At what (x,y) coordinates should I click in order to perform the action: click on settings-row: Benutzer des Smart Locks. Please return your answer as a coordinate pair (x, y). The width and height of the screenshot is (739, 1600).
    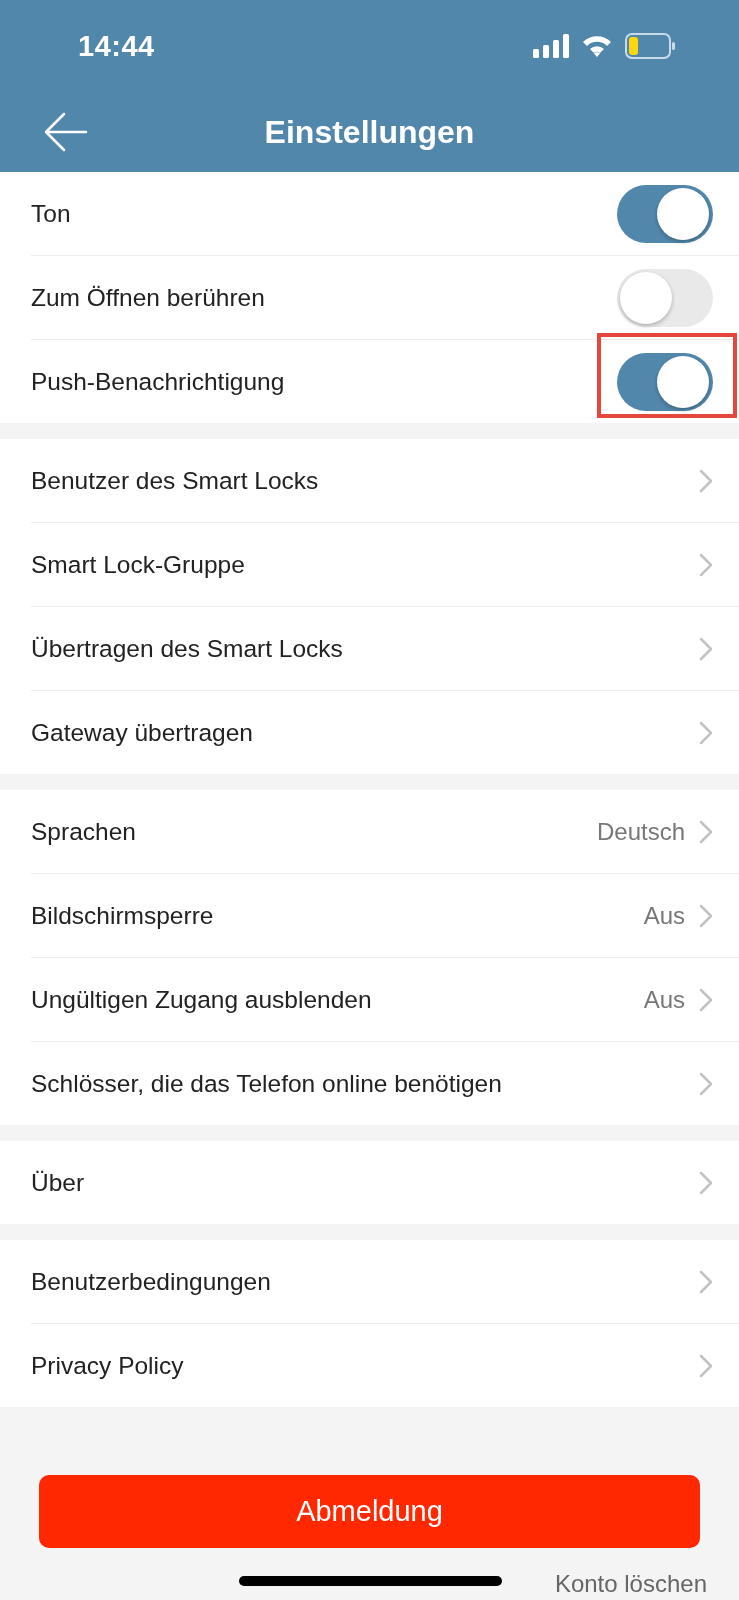
    Looking at the image, I should click on (385, 481).